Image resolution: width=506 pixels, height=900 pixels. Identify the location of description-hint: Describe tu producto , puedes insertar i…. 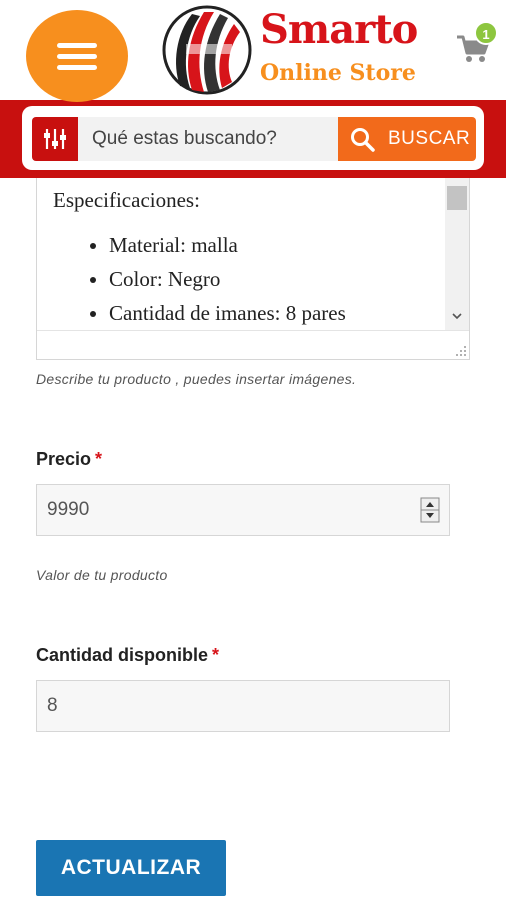
(196, 379).